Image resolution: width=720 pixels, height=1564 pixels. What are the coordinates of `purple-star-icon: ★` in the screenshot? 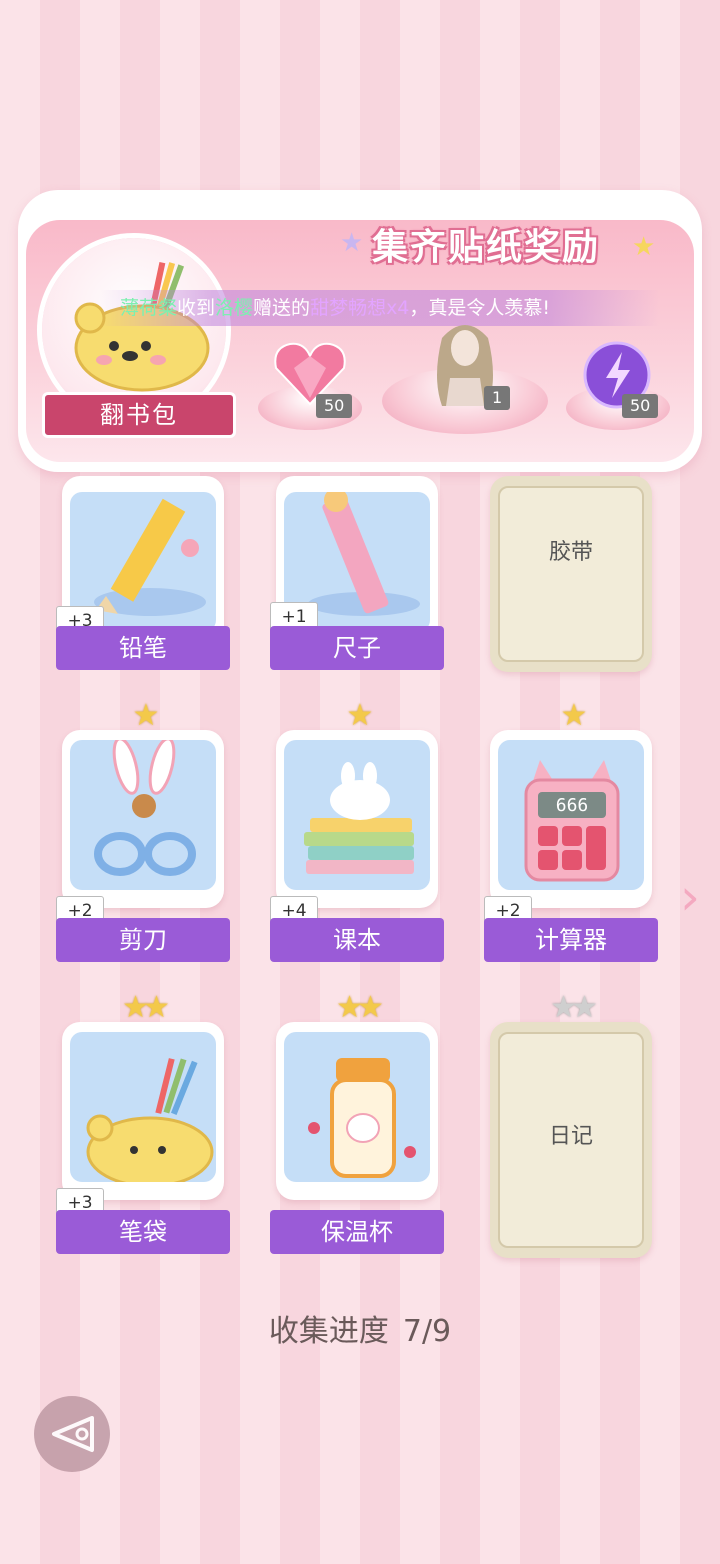 It's located at (352, 243).